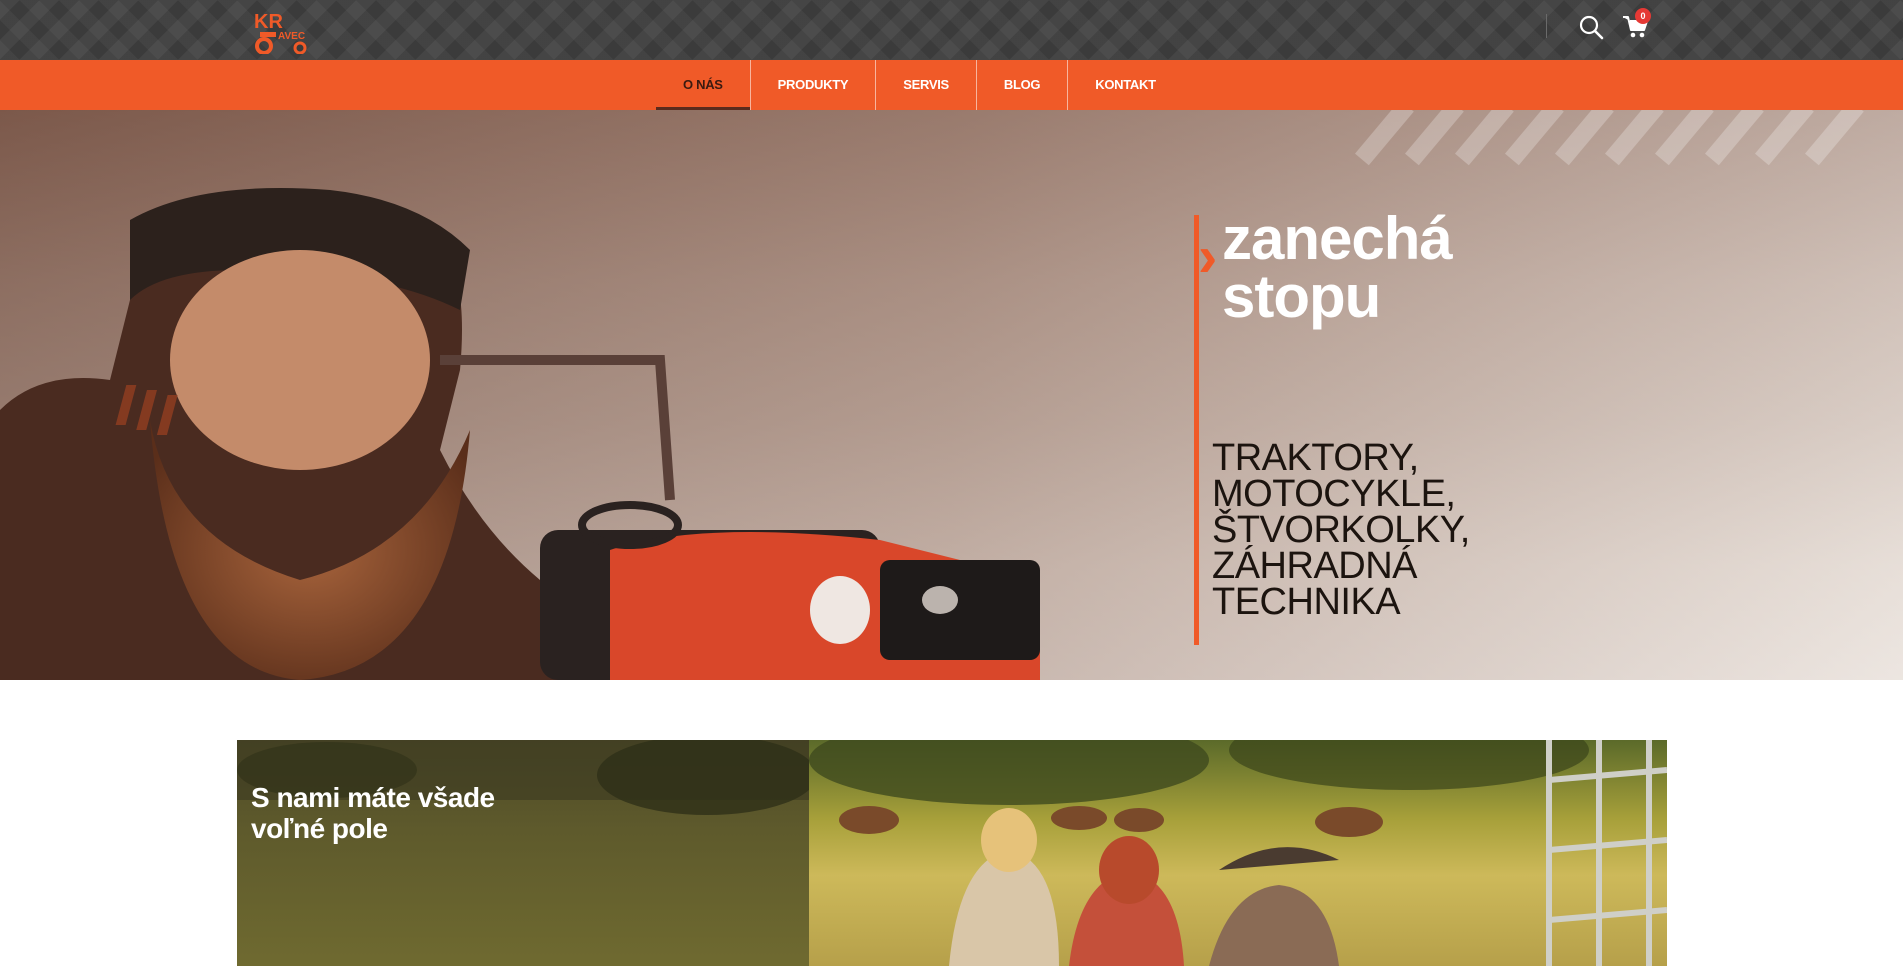 Image resolution: width=1903 pixels, height=966 pixels. I want to click on hero-arrow-icon: ›, so click(1208, 256).